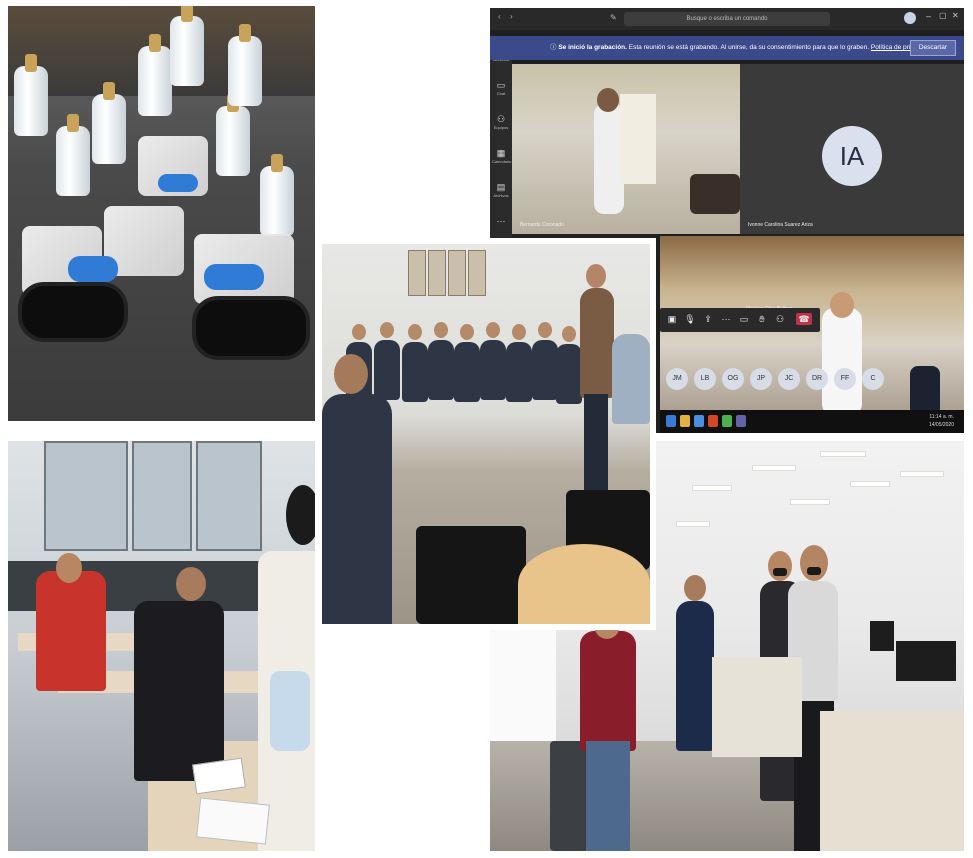 This screenshot has width=973, height=858. Describe the element at coordinates (873, 379) in the screenshot. I see `participant-avatar: C` at that location.